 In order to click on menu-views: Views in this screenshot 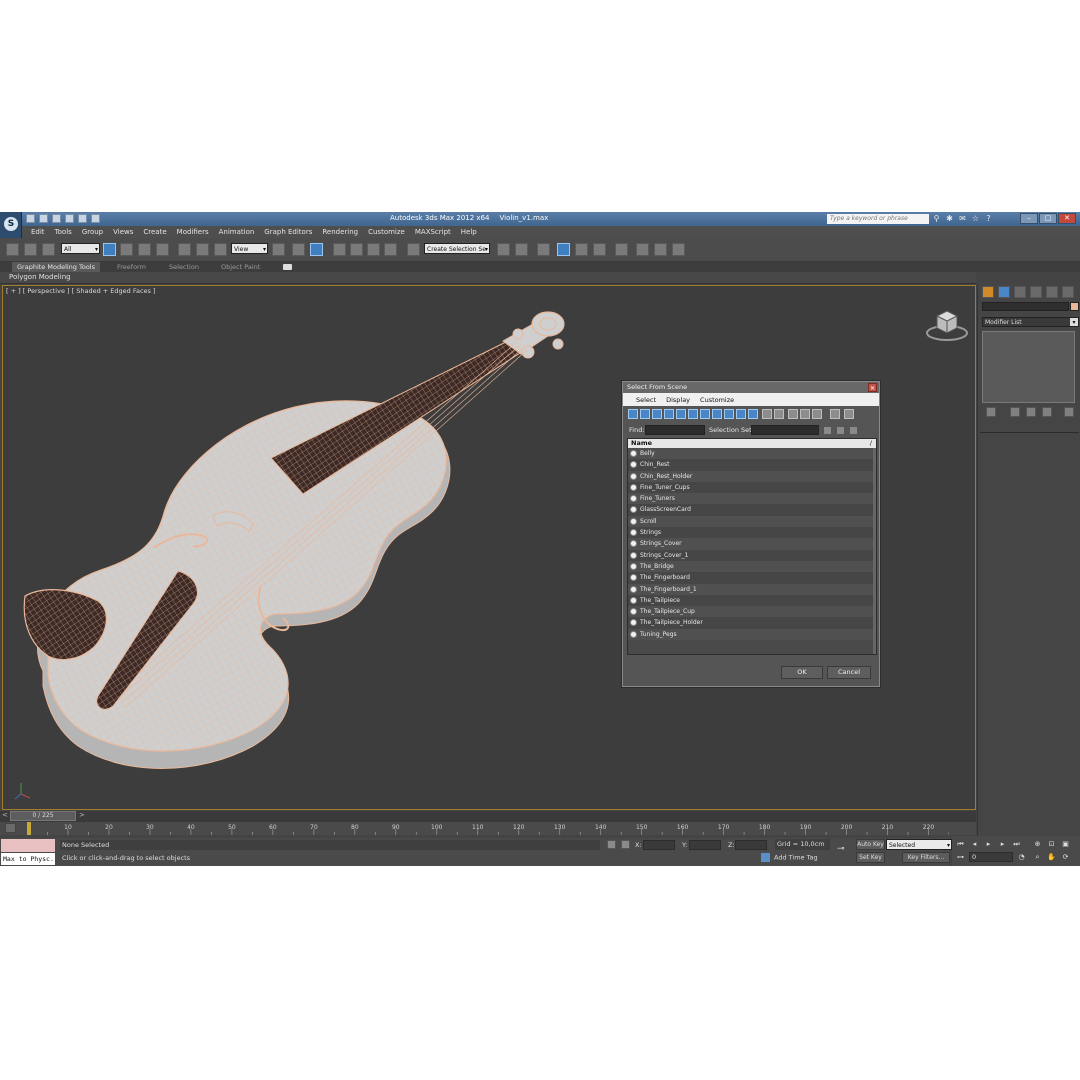, I will do `click(123, 232)`.